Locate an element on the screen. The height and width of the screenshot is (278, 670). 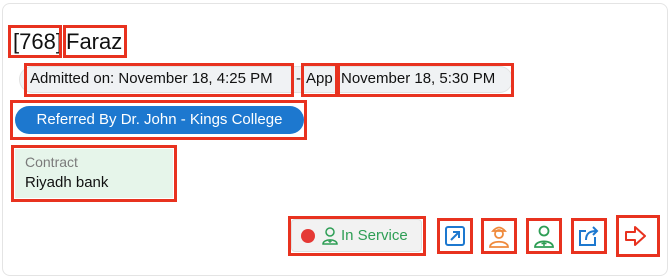
highlight-open-external is located at coordinates (455, 236).